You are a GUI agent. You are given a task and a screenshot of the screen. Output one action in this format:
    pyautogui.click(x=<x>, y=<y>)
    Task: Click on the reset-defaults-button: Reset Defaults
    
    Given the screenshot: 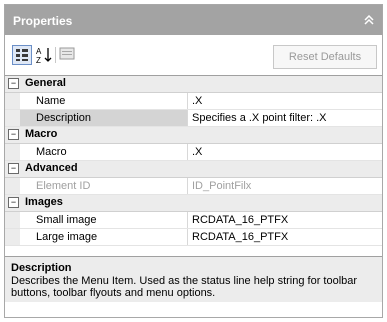 What is the action you would take?
    pyautogui.click(x=325, y=57)
    